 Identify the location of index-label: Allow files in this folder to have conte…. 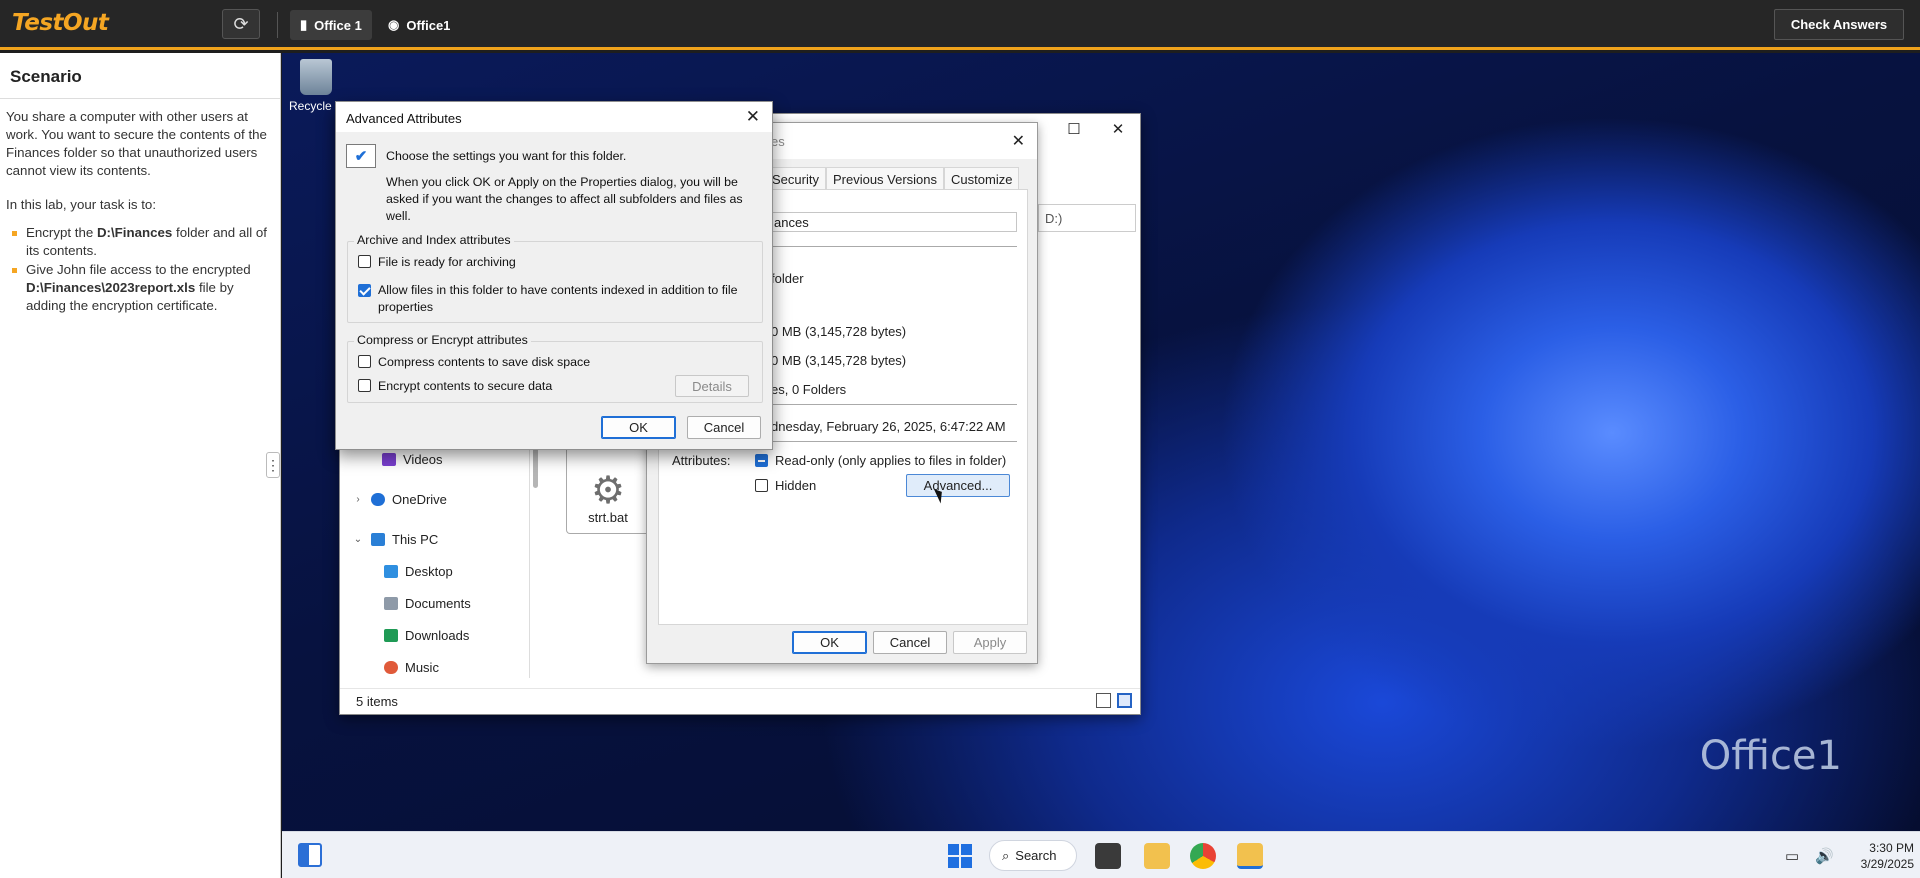
(558, 298).